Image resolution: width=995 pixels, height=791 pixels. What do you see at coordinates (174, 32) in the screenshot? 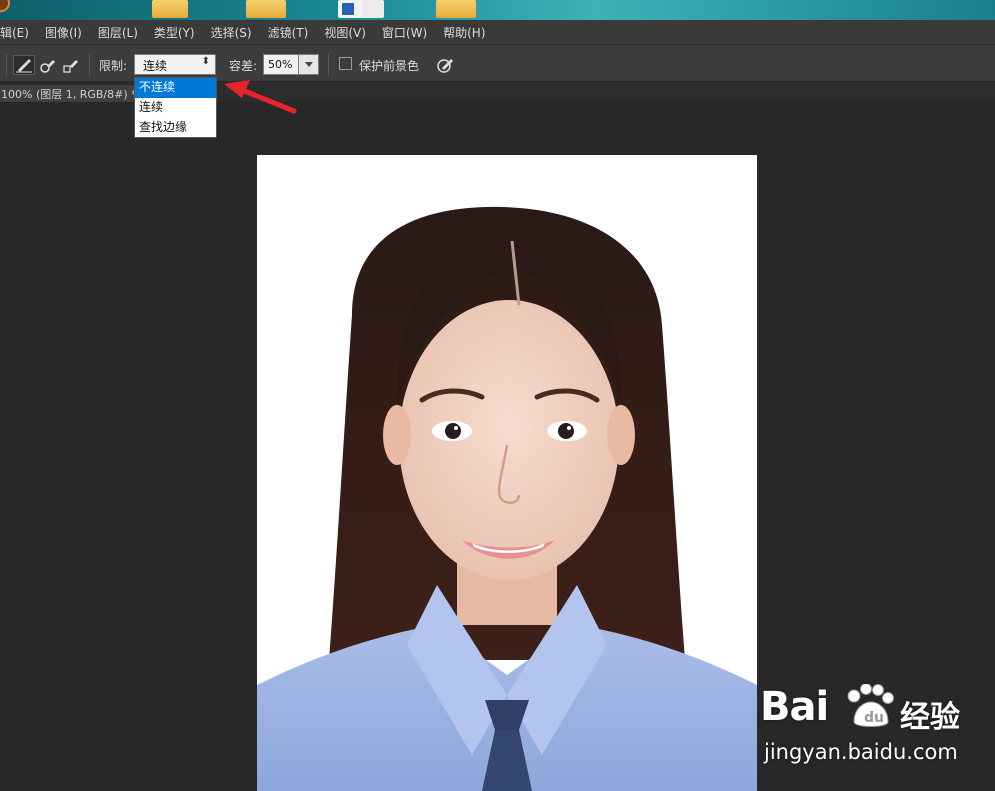
I see `menu-type: 类型(Y)` at bounding box center [174, 32].